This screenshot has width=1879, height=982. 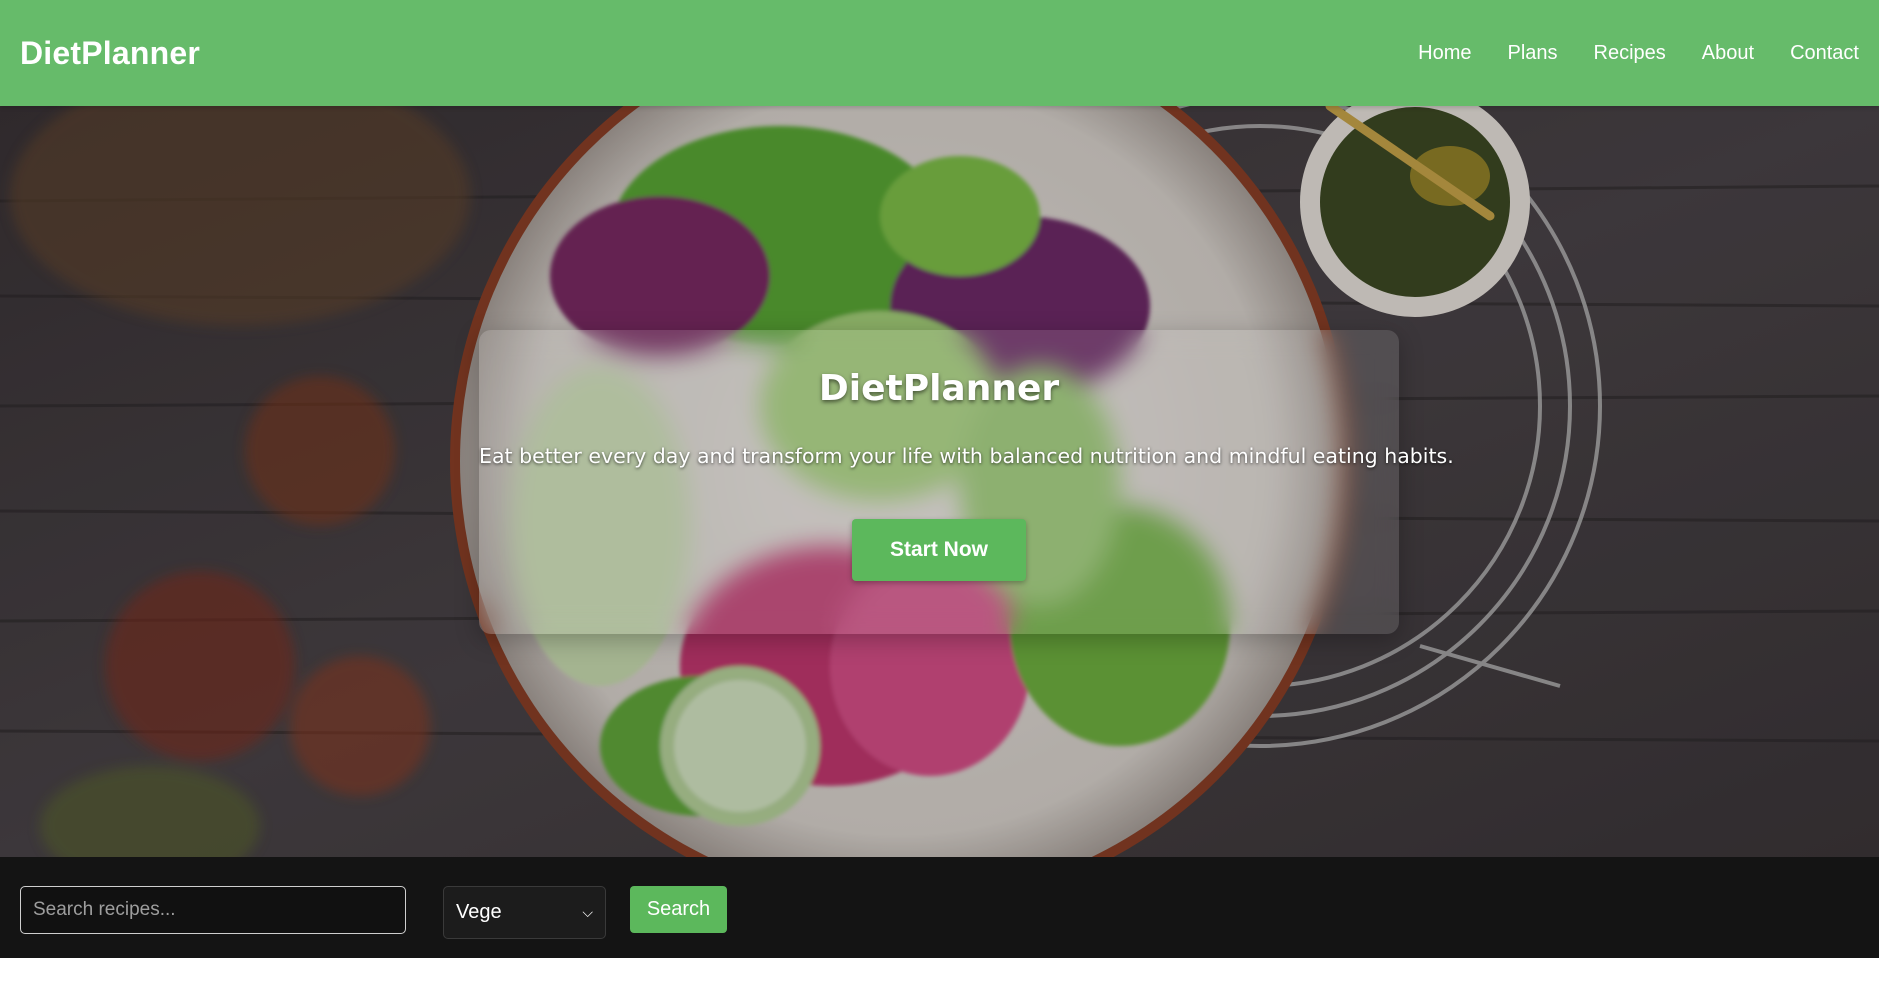 I want to click on search-input, so click(x=213, y=910).